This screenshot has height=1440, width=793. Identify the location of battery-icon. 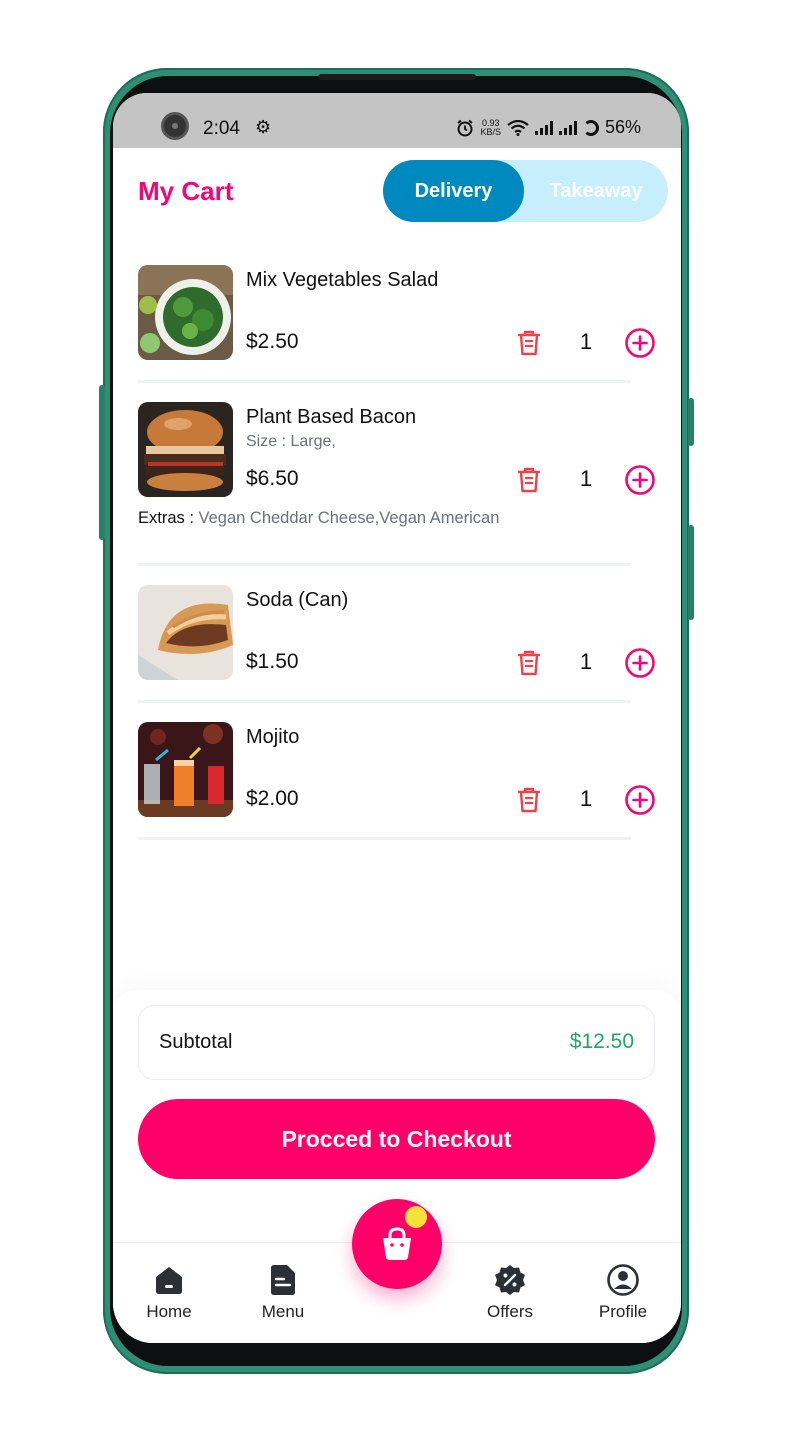
(590, 127).